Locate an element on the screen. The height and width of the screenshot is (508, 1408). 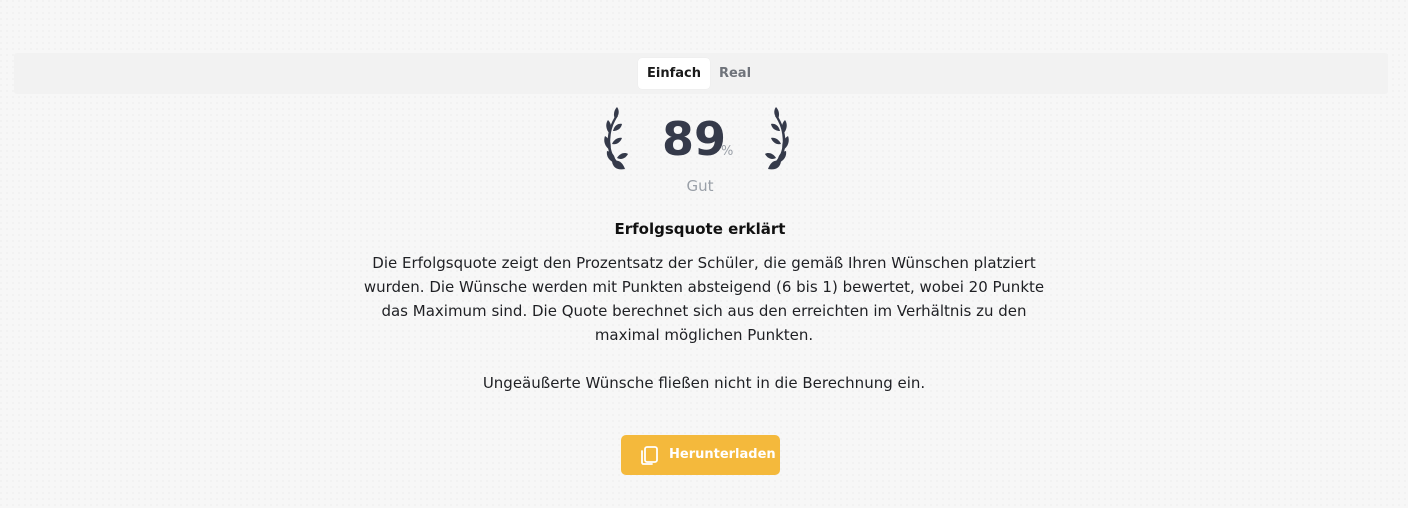
view-mode-tabs: Einfach Real is located at coordinates (701, 73).